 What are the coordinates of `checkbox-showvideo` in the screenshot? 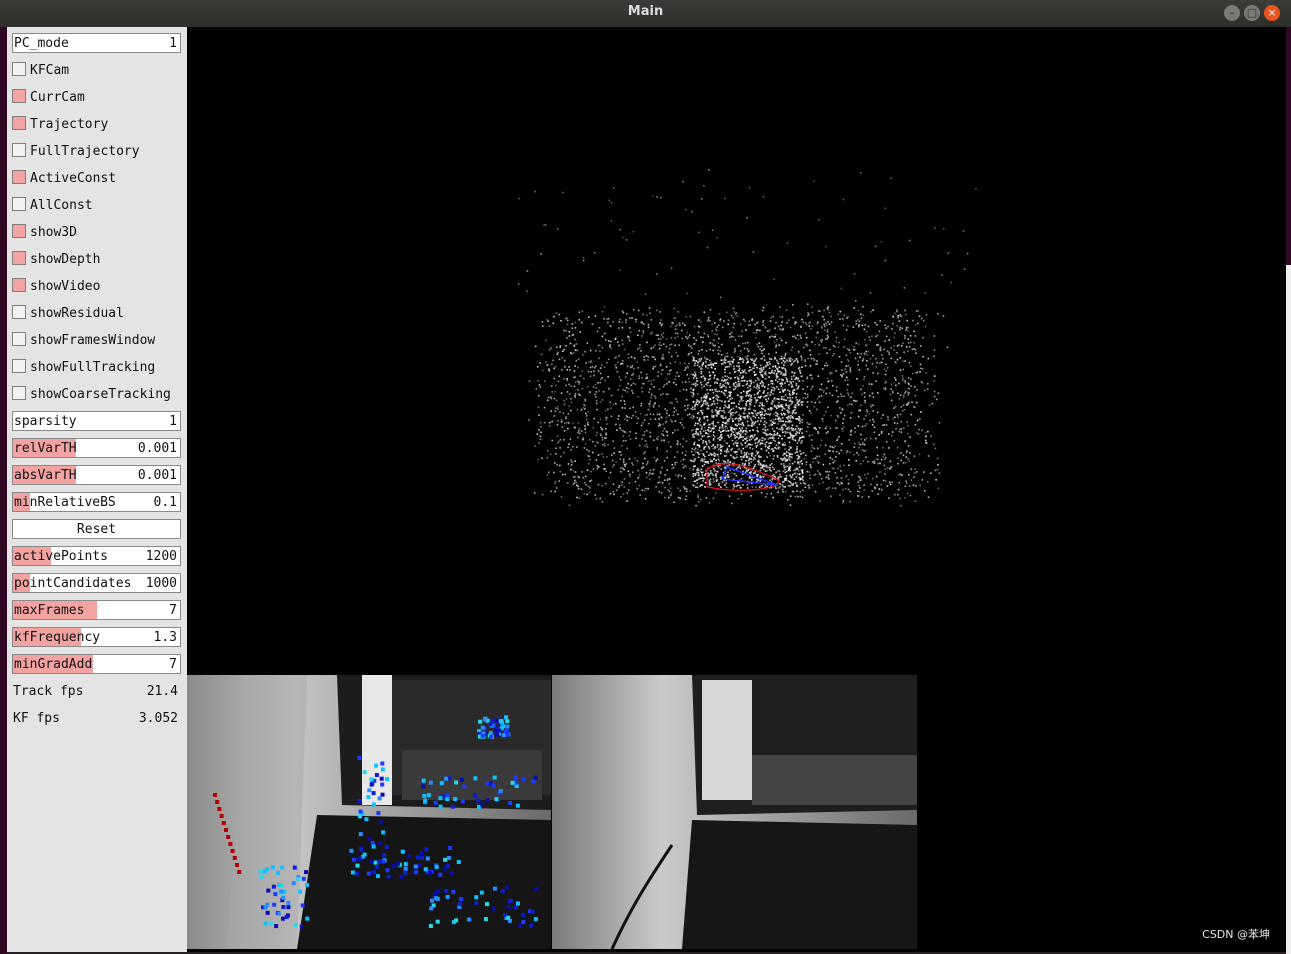 It's located at (19, 285).